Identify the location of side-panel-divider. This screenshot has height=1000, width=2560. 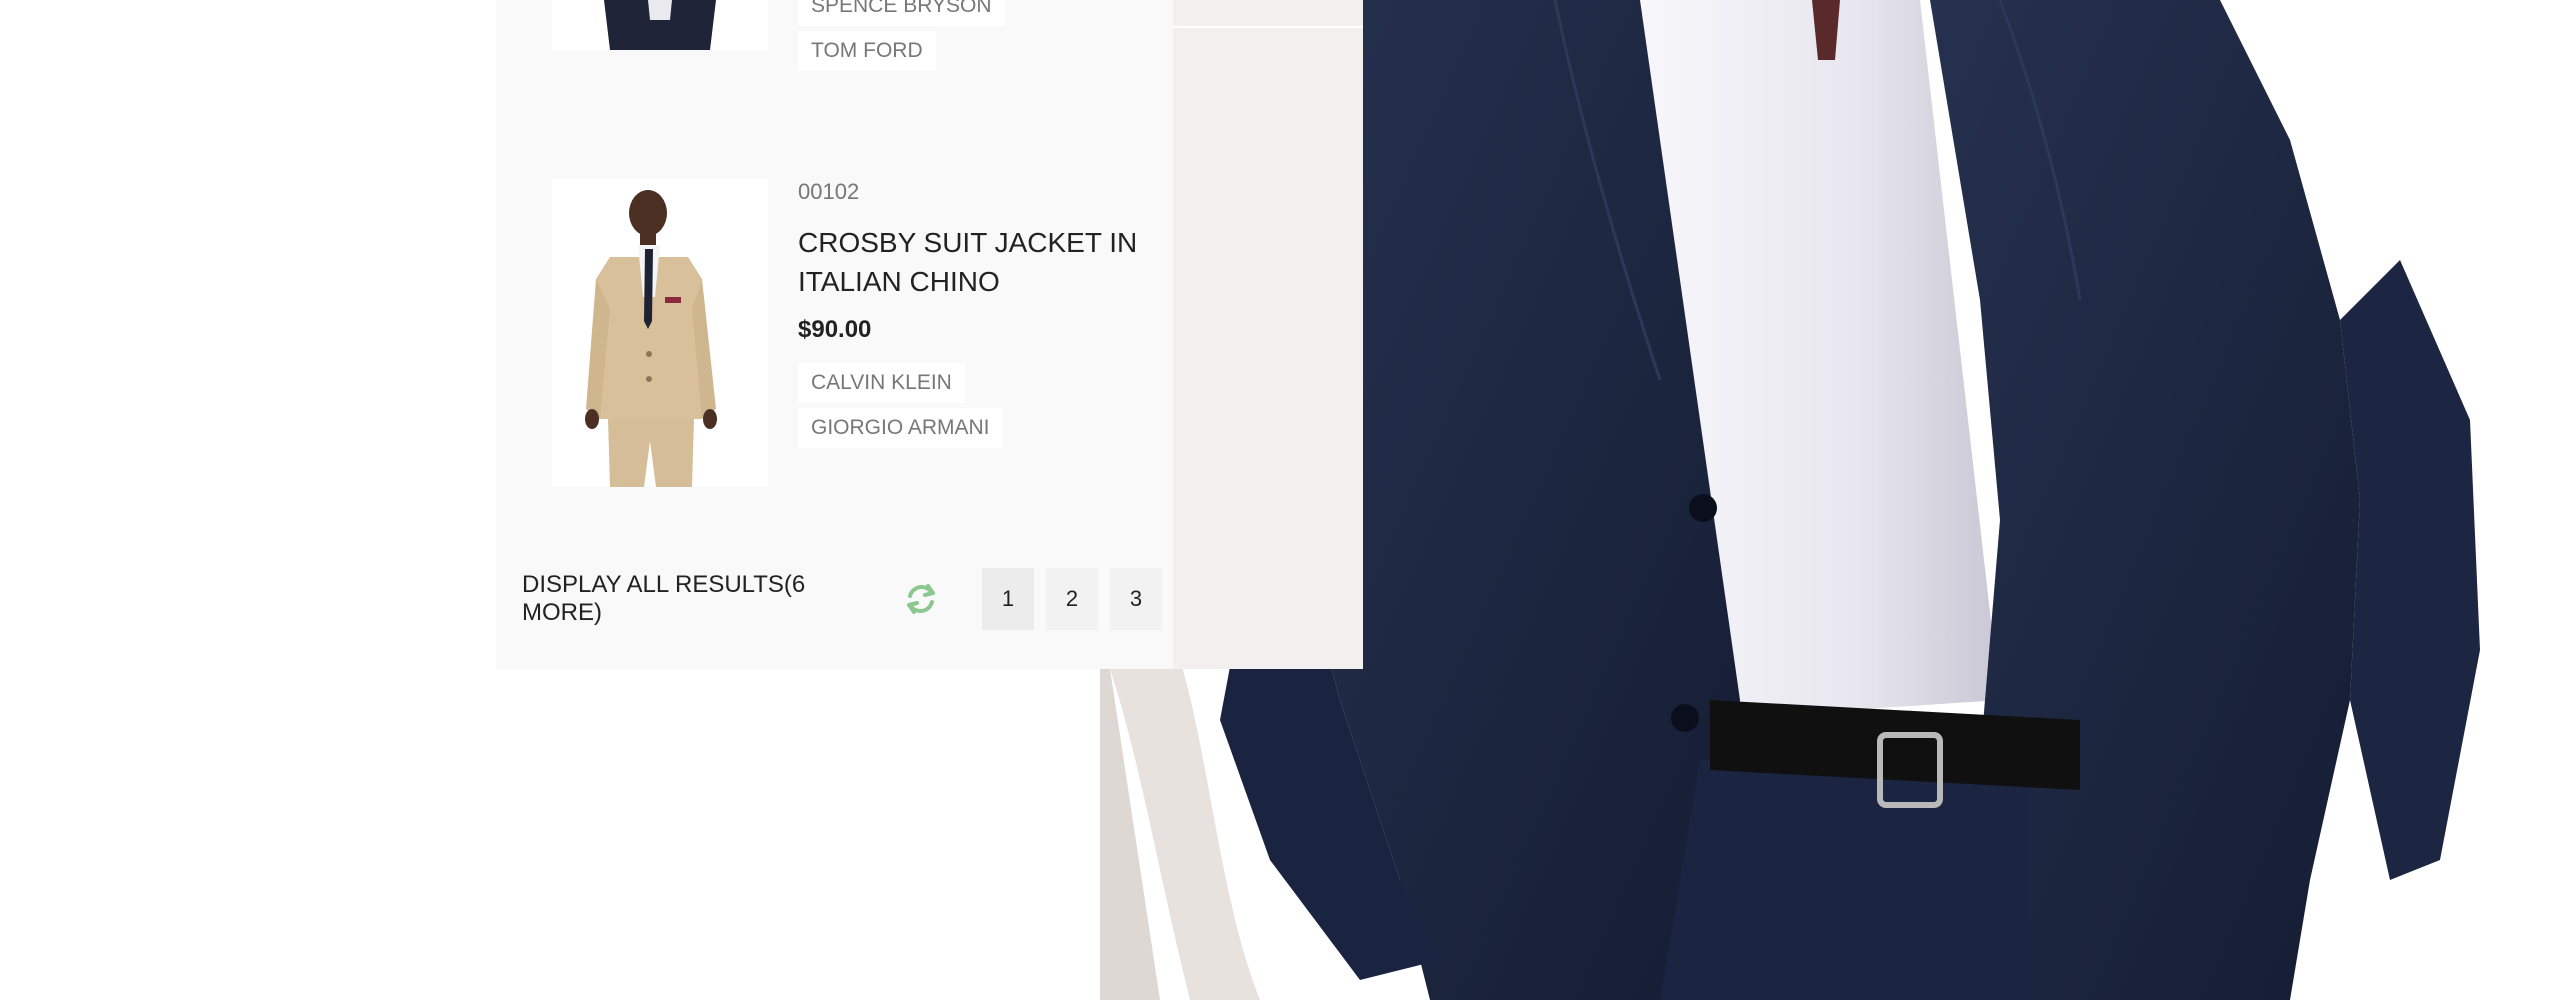
(1268, 27).